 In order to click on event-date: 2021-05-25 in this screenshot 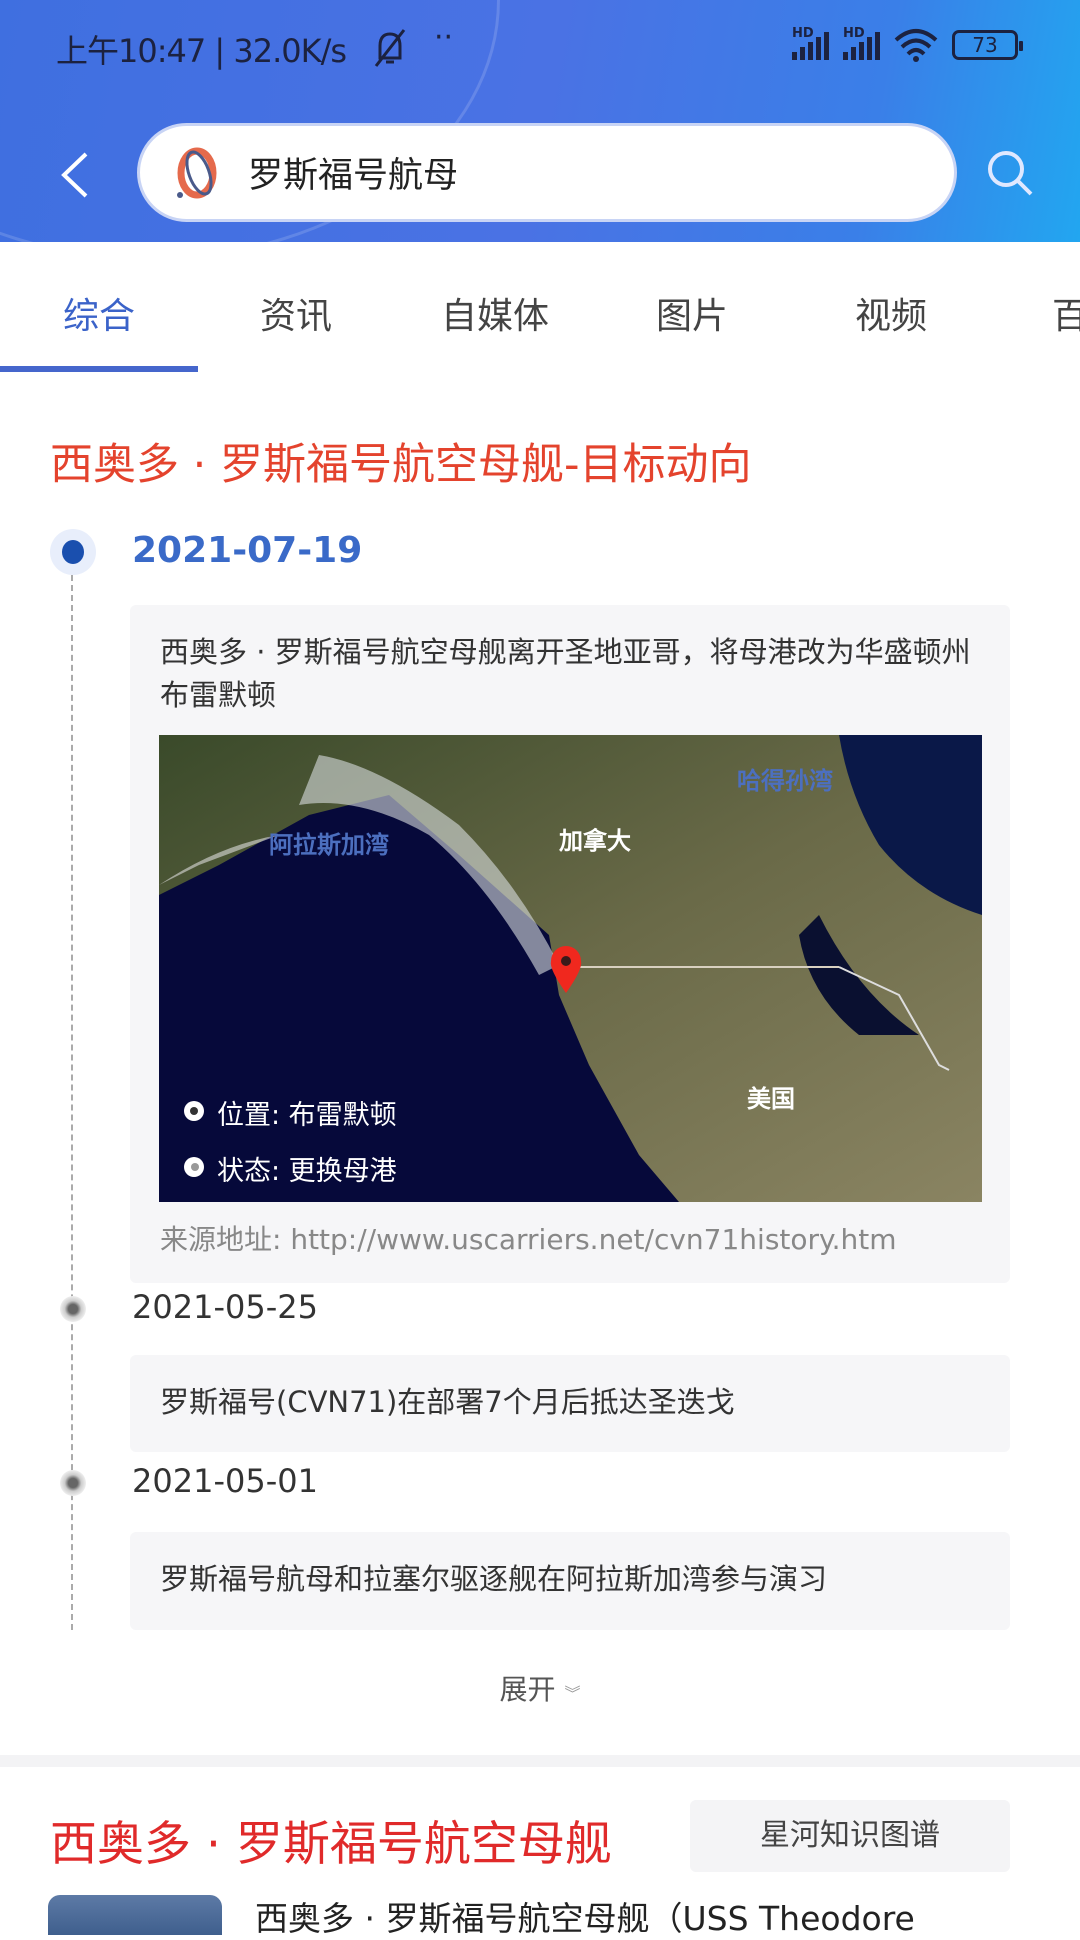, I will do `click(225, 1307)`.